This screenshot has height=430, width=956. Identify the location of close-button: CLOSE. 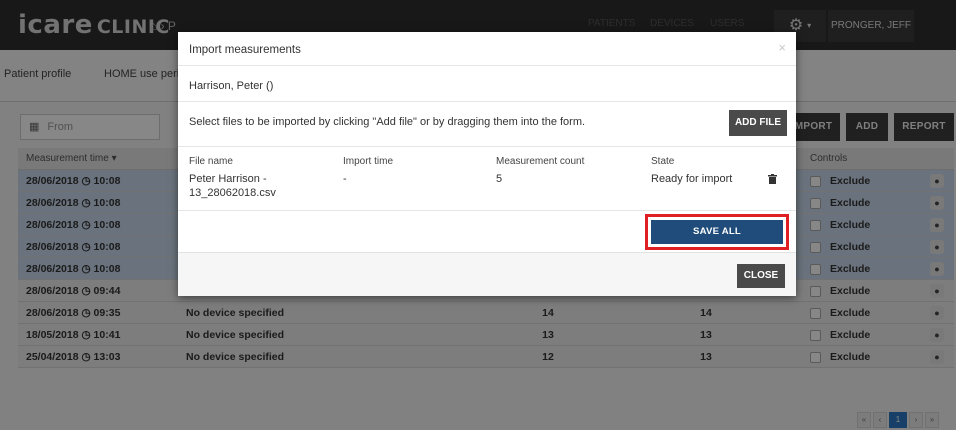
(761, 276).